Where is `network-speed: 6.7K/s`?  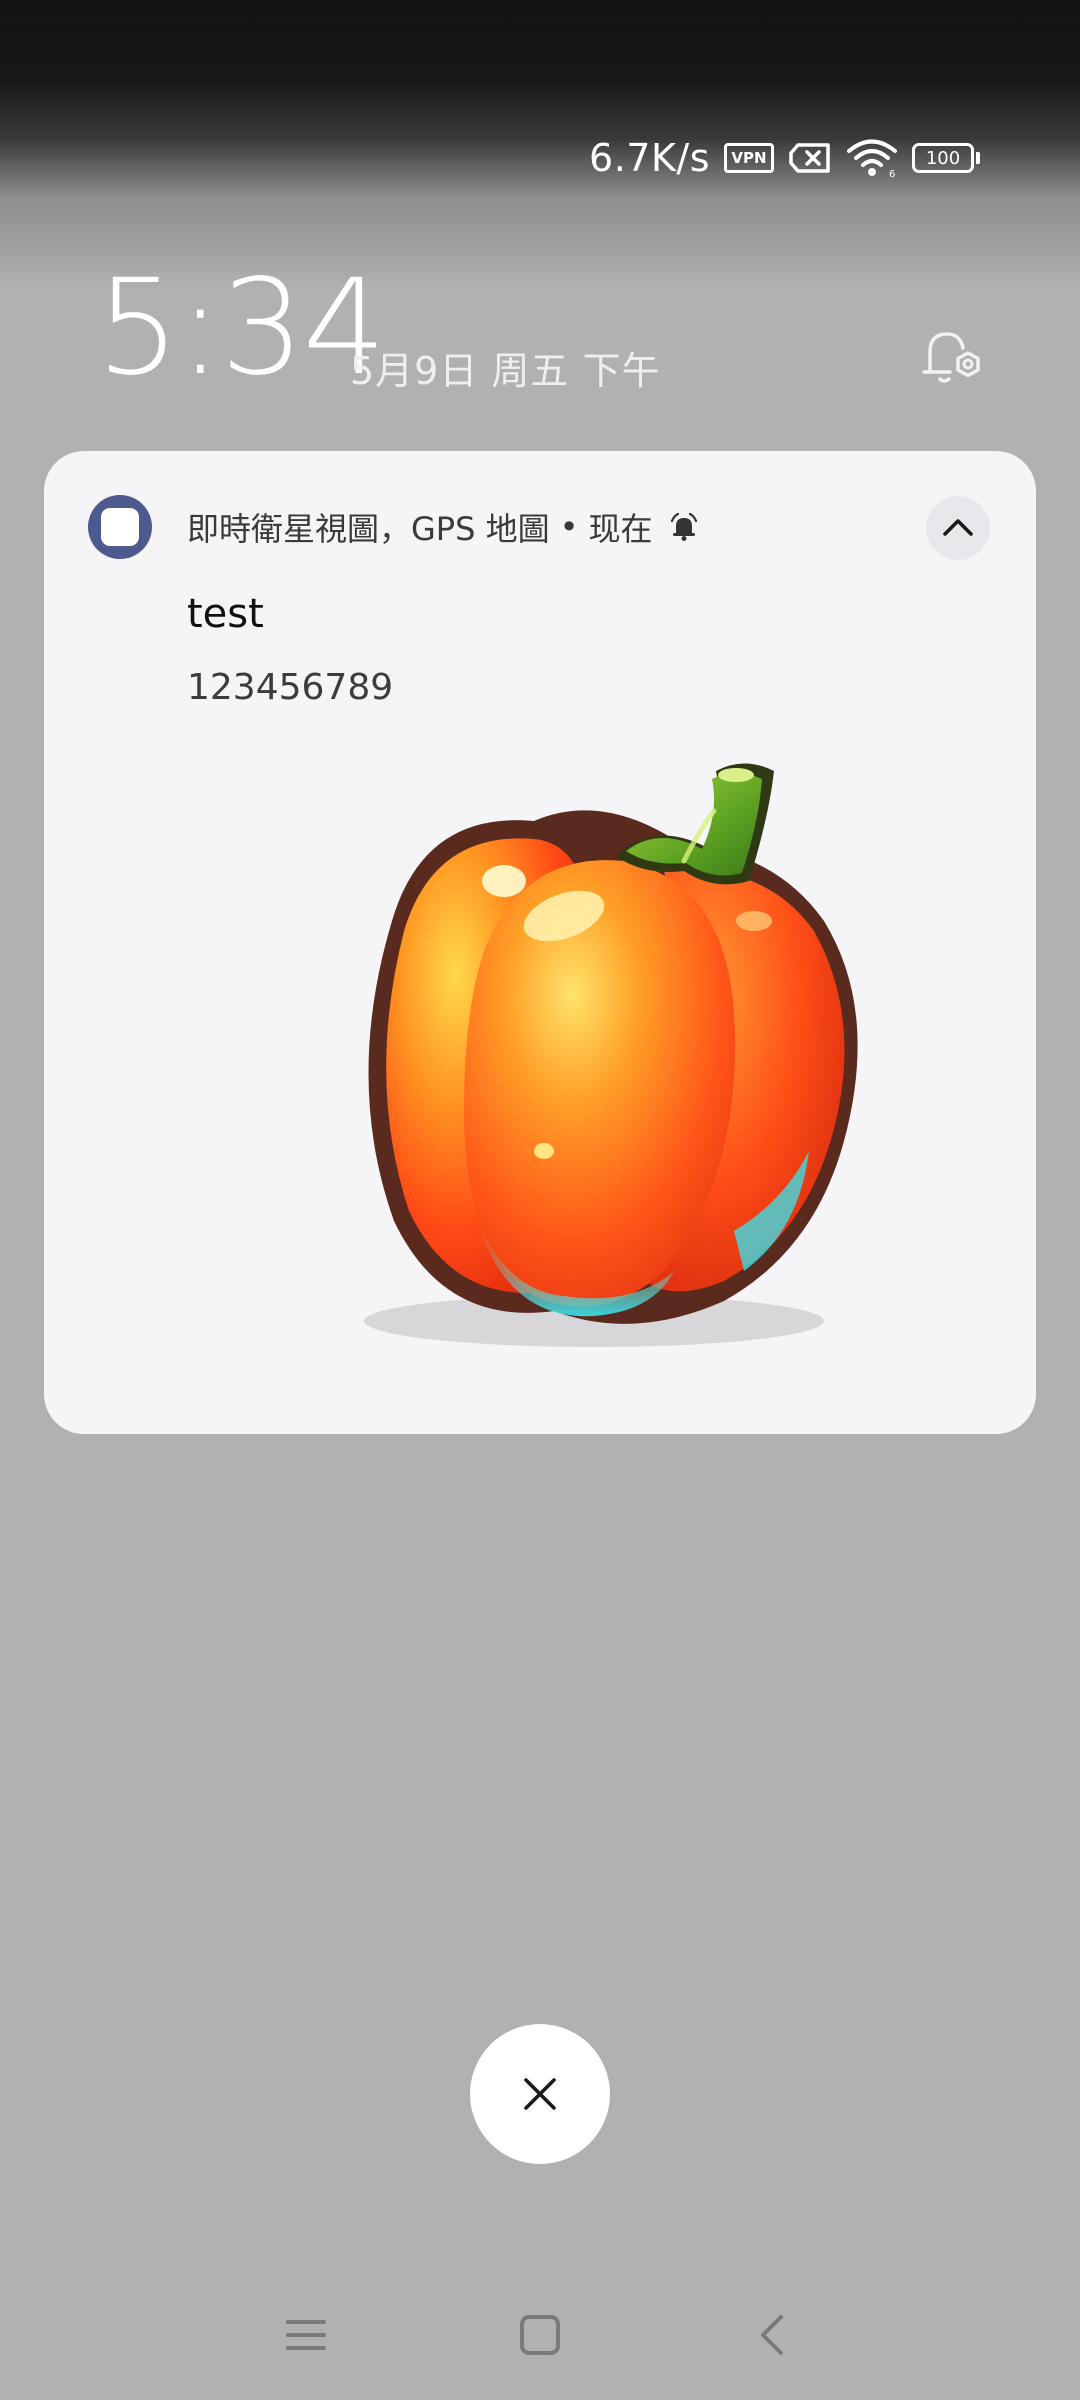
network-speed: 6.7K/s is located at coordinates (649, 158).